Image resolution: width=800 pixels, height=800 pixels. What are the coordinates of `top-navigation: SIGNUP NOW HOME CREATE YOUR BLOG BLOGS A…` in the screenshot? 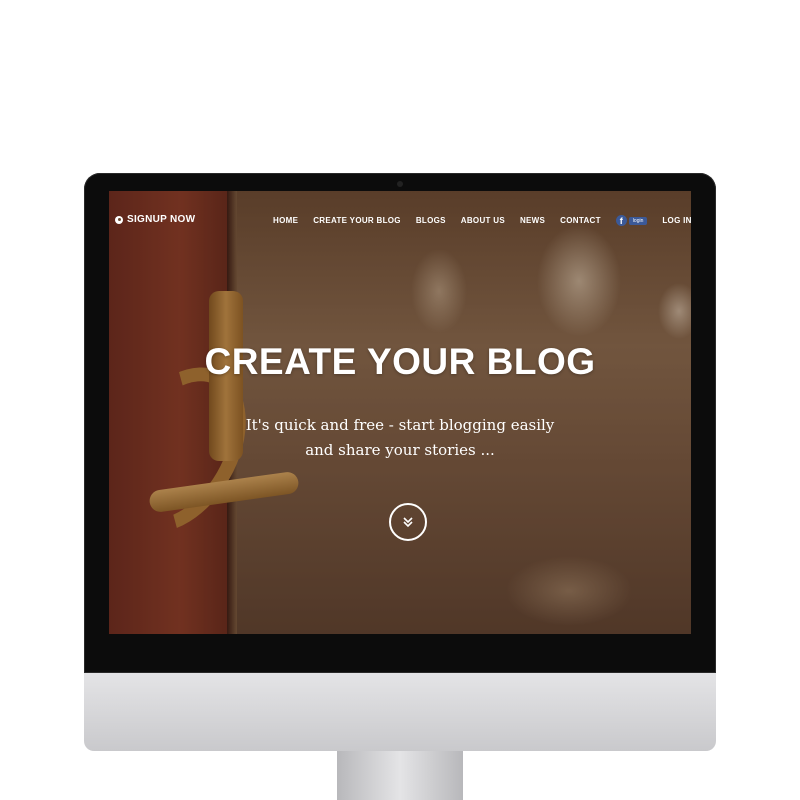 It's located at (400, 211).